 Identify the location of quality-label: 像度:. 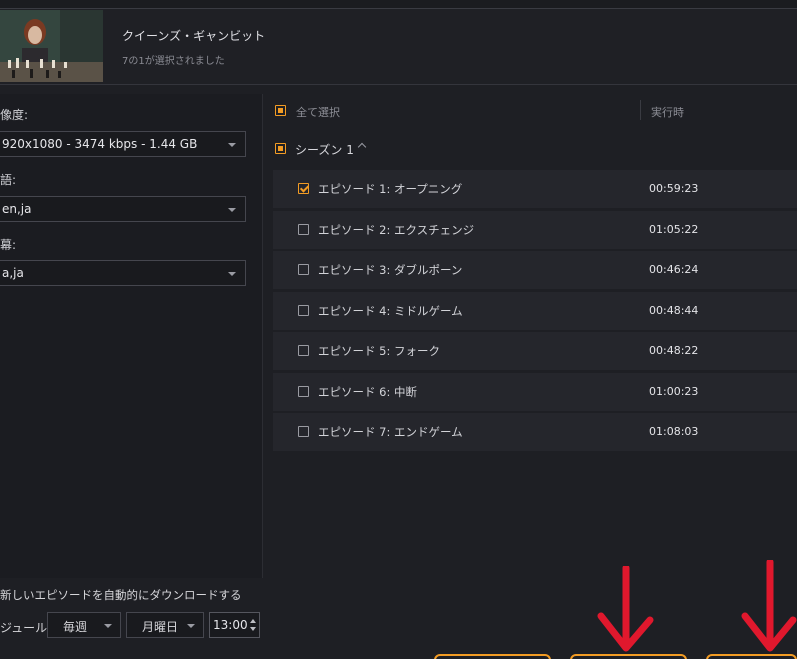
(14, 115).